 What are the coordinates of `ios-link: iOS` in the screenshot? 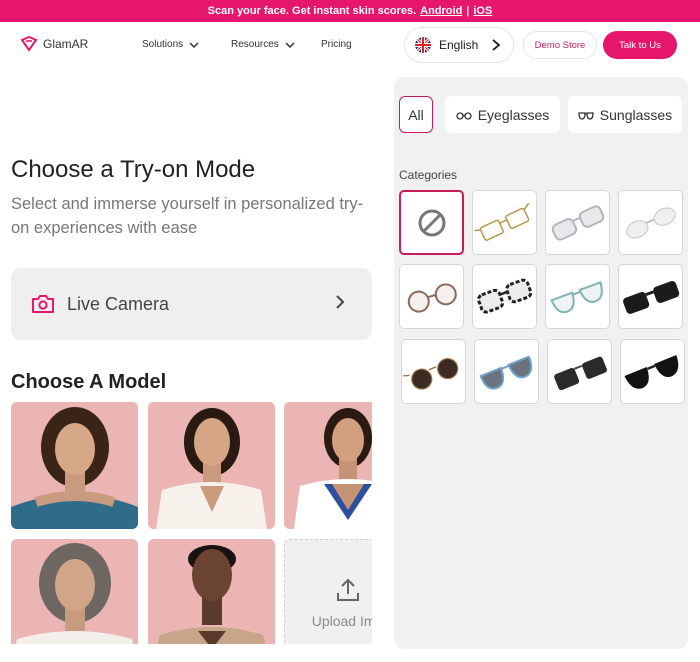 It's located at (482, 11).